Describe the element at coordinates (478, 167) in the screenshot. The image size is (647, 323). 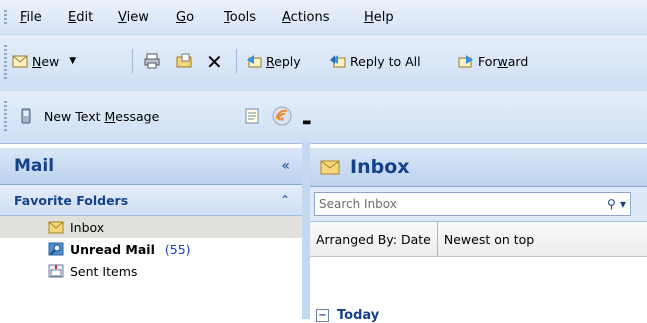
I see `inbox-header: Inbox` at that location.